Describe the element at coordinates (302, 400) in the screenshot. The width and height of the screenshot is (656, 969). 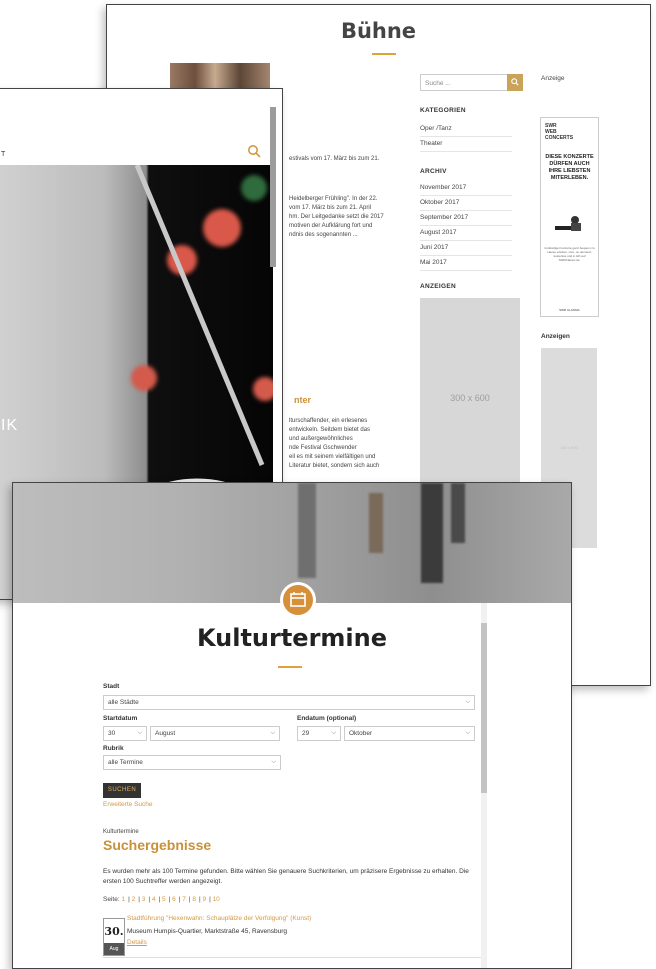
I see `section-heading: nter` at that location.